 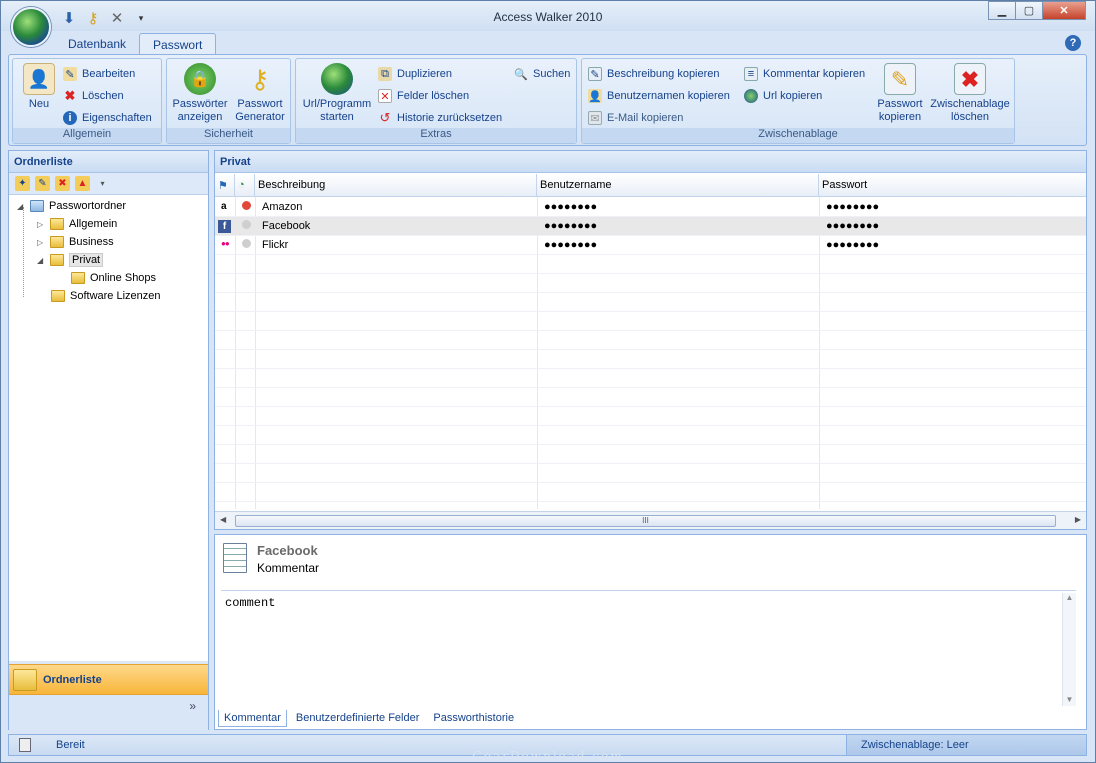 What do you see at coordinates (1064, 10) in the screenshot?
I see `close-button: ✕` at bounding box center [1064, 10].